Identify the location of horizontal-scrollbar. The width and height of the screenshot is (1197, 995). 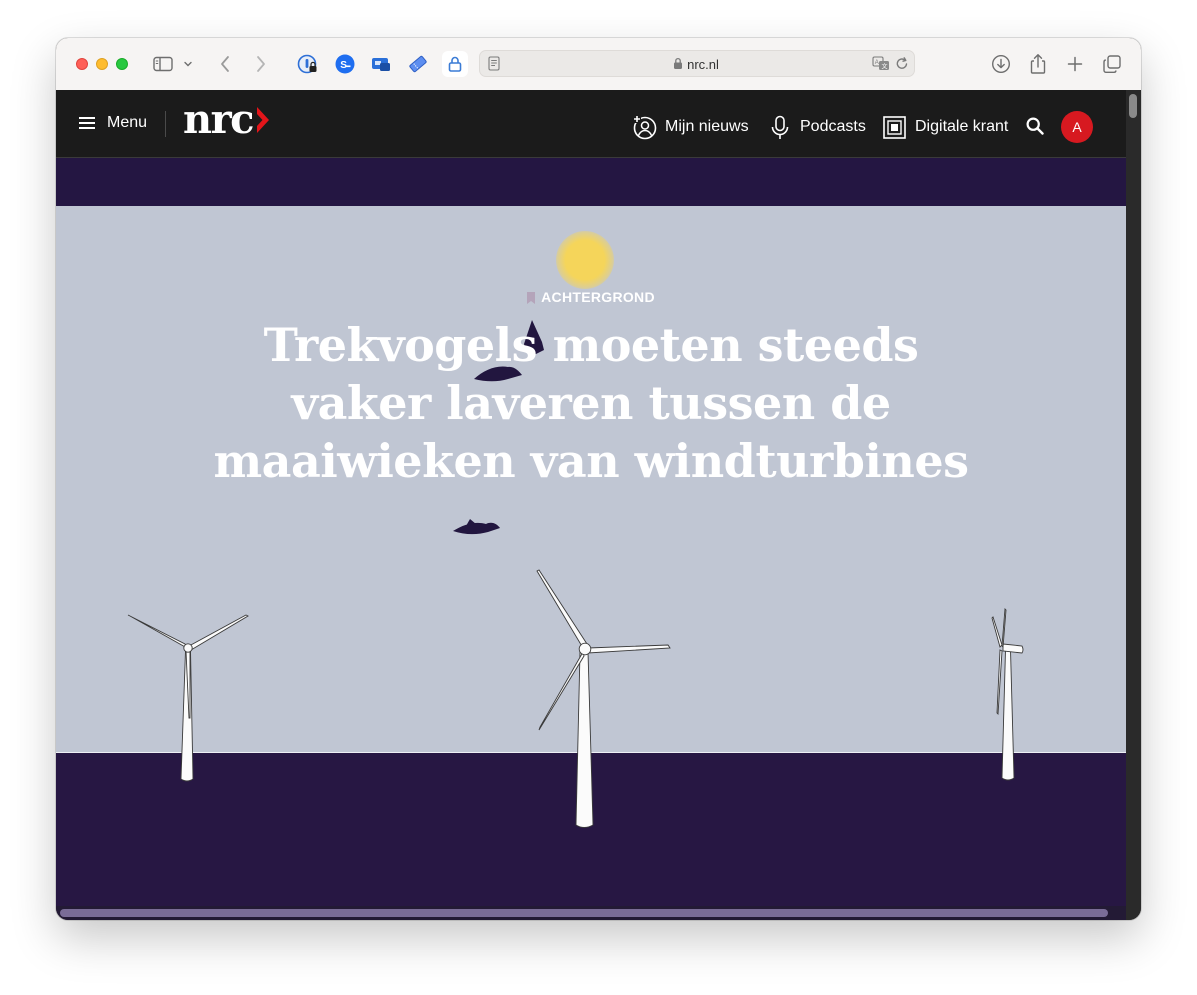
(591, 913).